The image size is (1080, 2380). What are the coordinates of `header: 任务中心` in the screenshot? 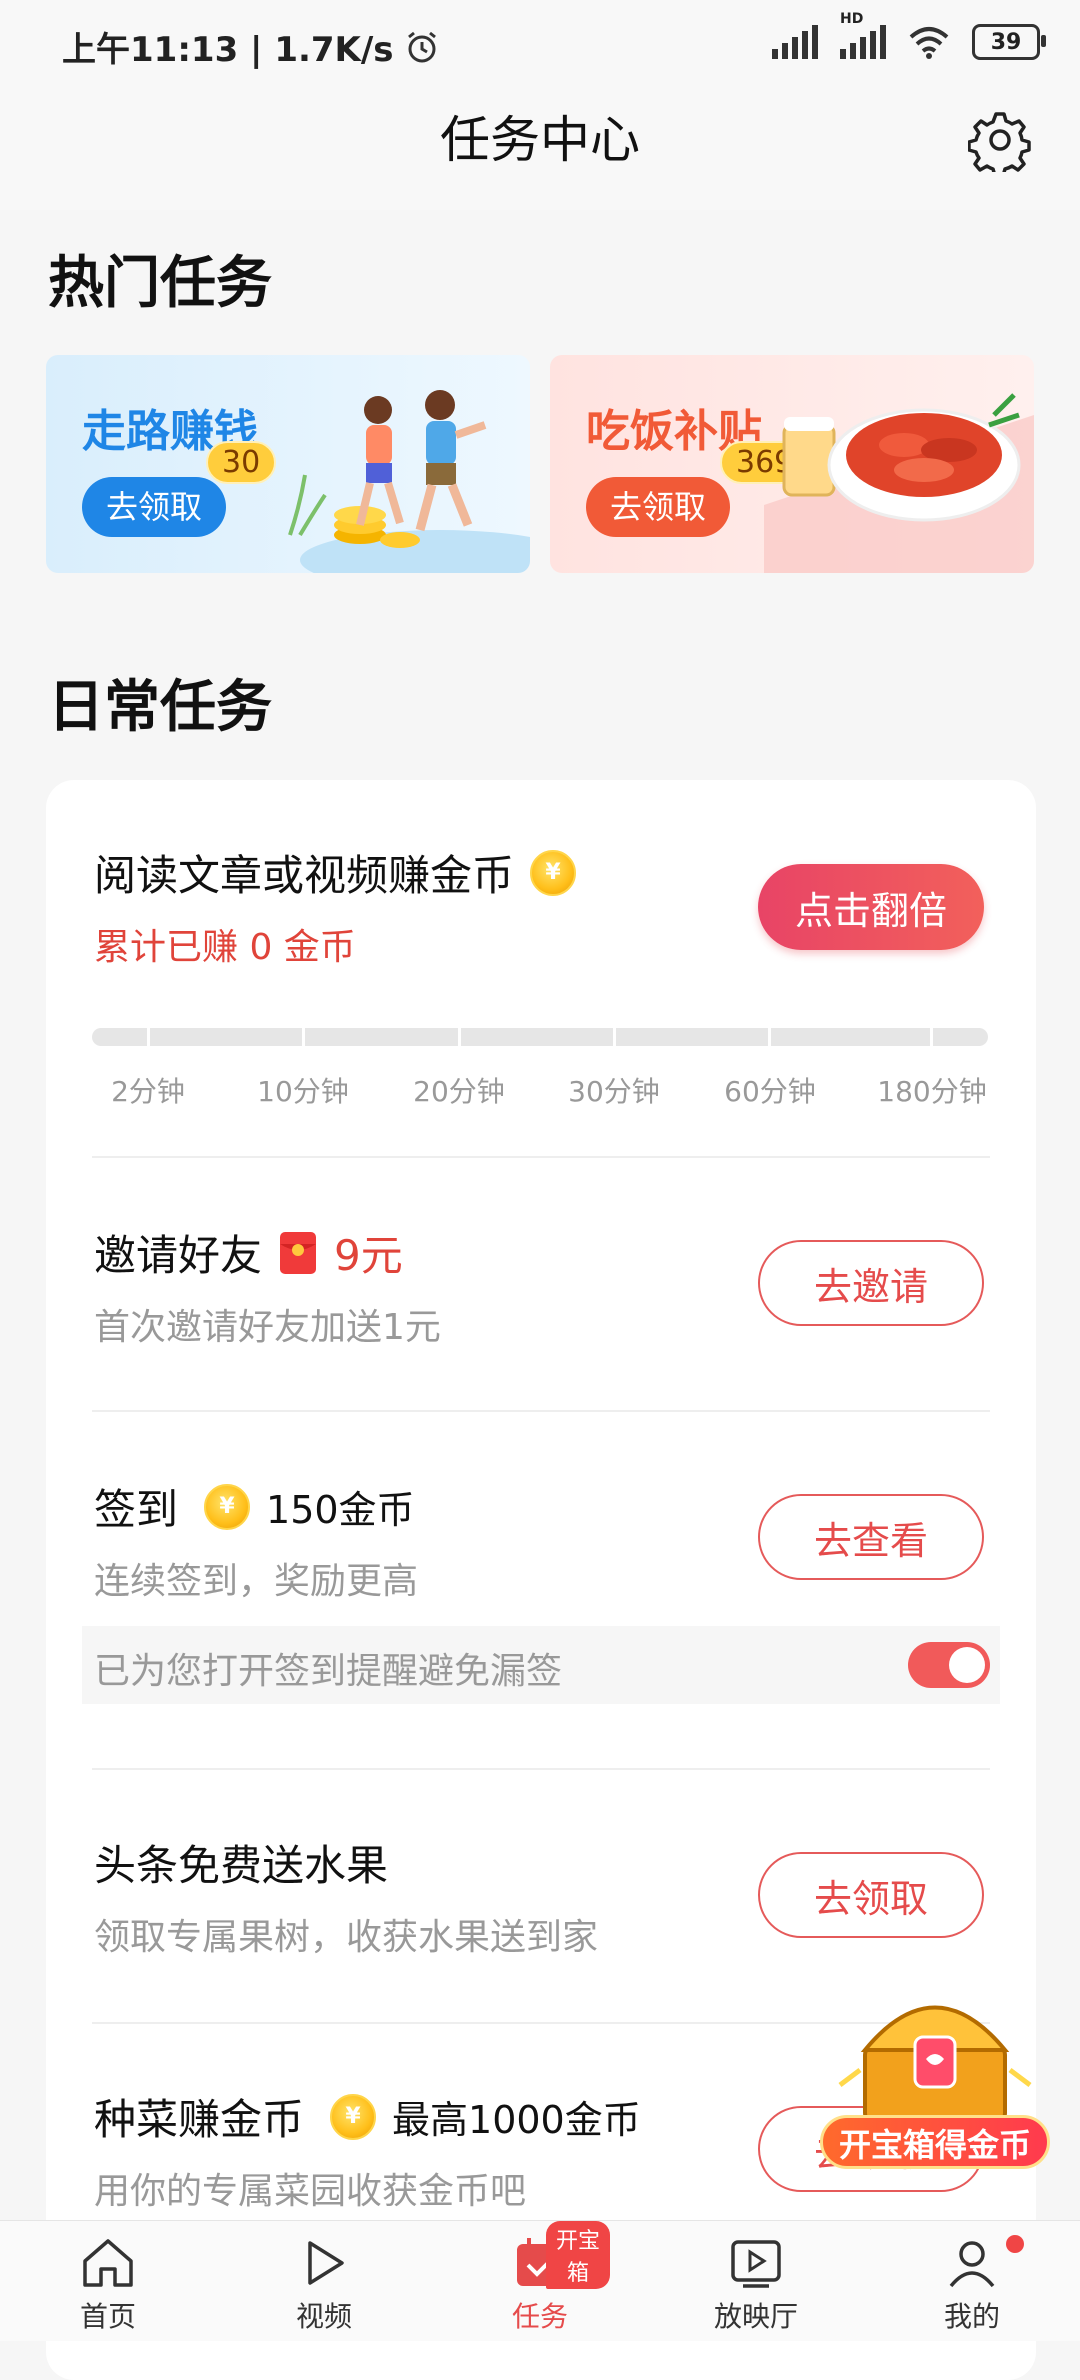 It's located at (540, 150).